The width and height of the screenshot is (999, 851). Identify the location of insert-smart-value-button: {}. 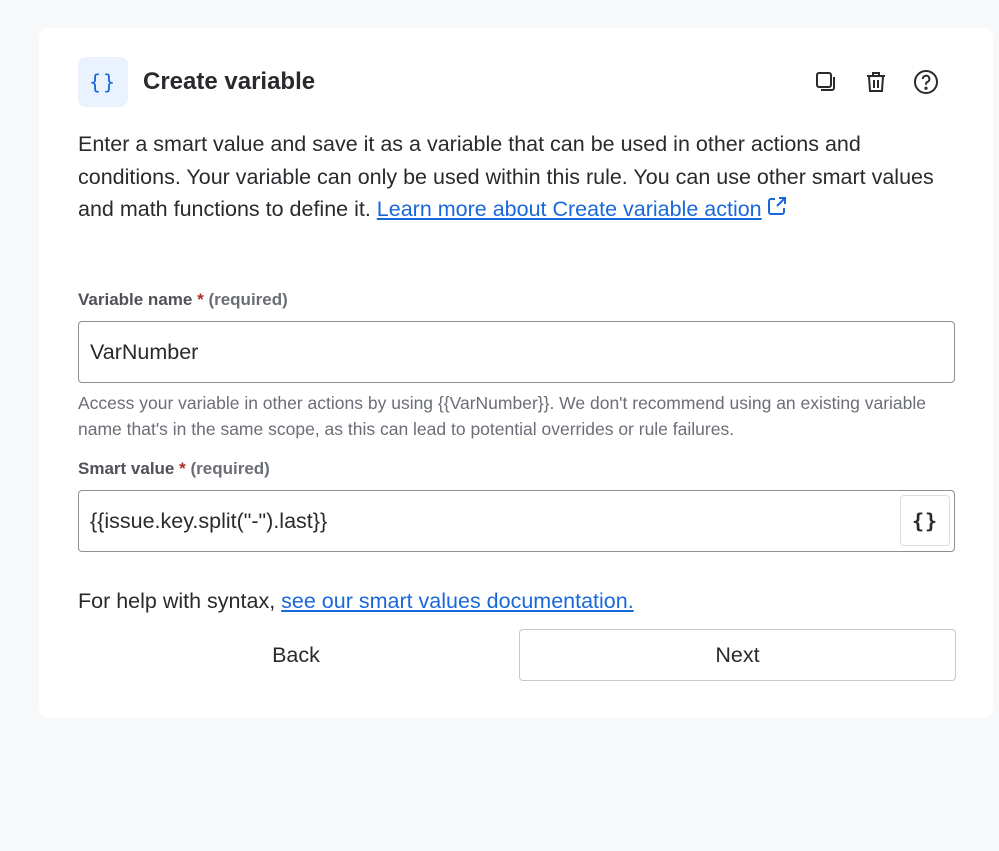
(925, 520).